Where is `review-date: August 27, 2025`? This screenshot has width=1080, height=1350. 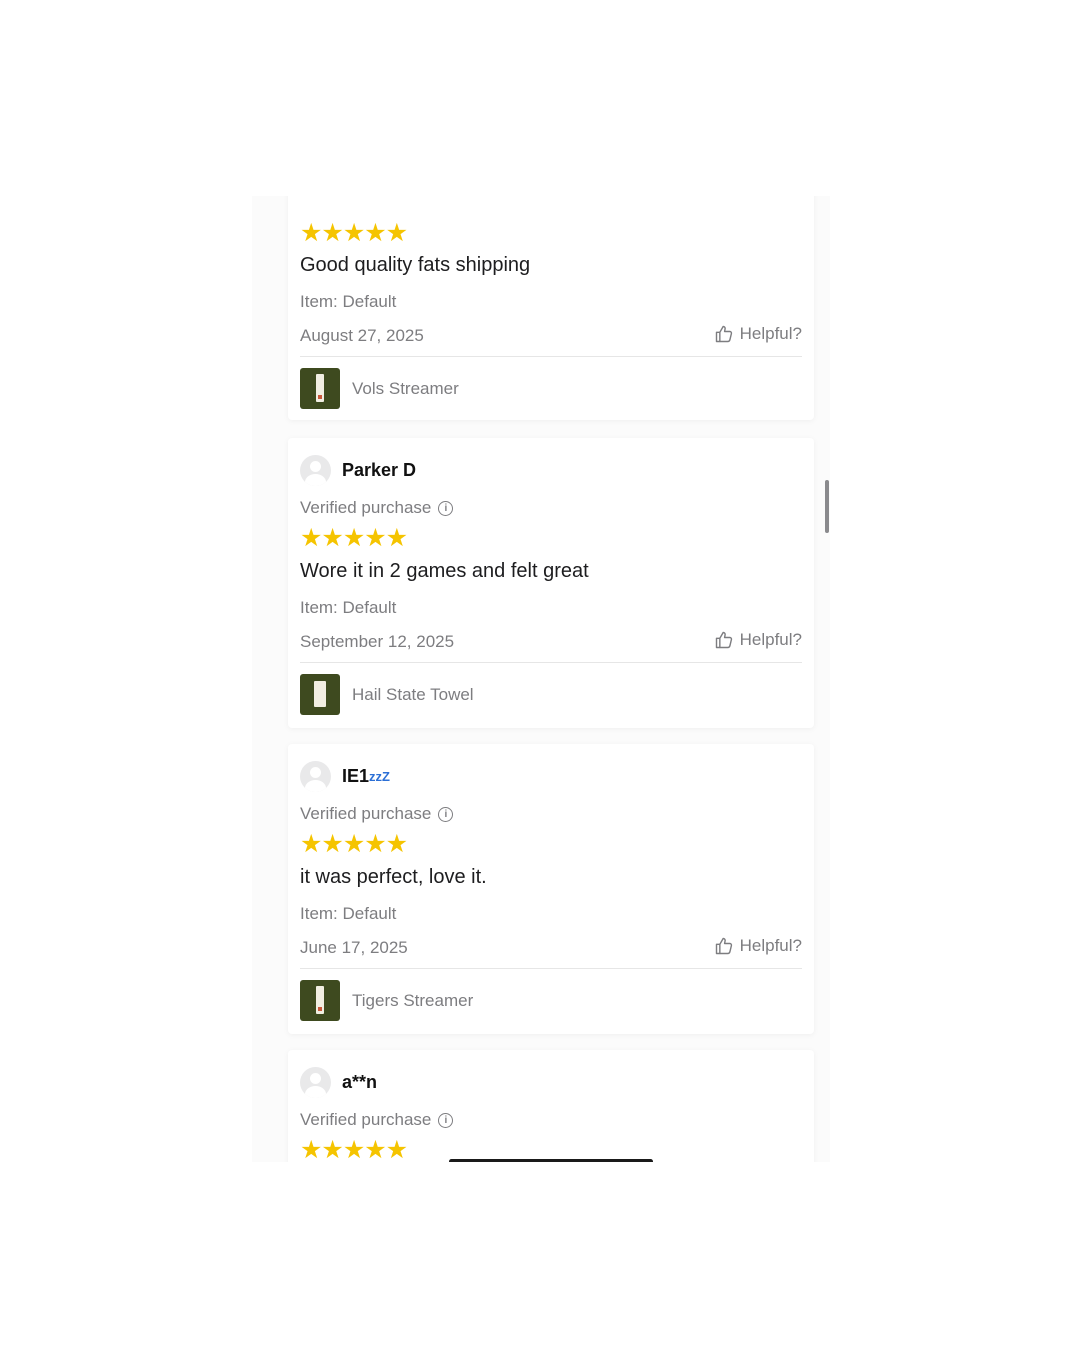 review-date: August 27, 2025 is located at coordinates (362, 335).